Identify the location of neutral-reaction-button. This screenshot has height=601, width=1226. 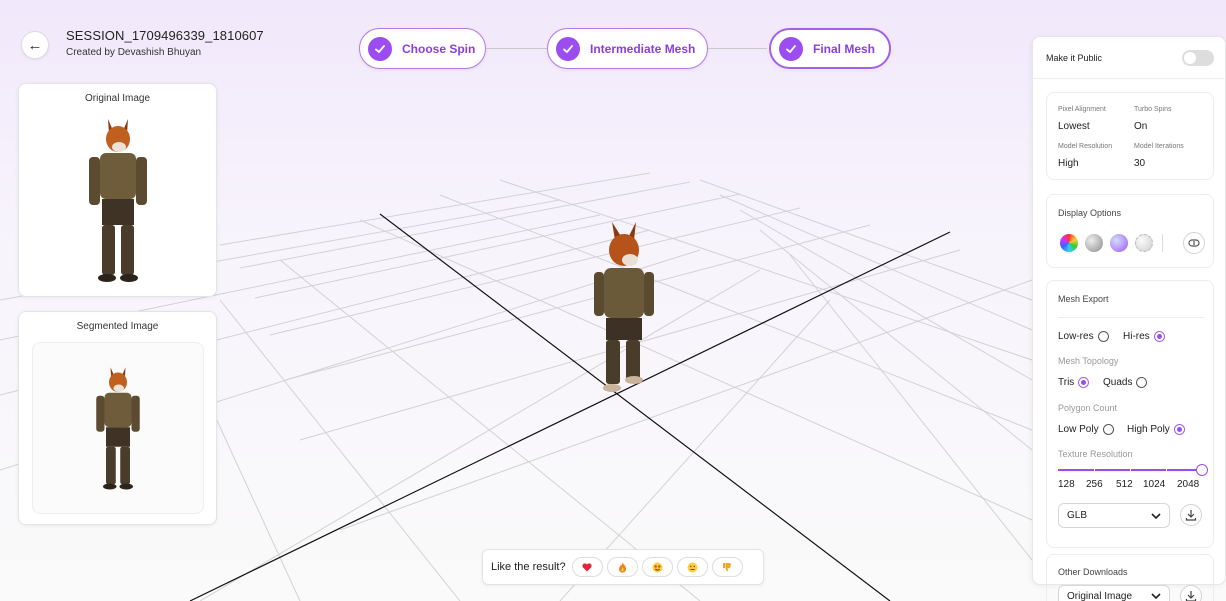
(692, 567).